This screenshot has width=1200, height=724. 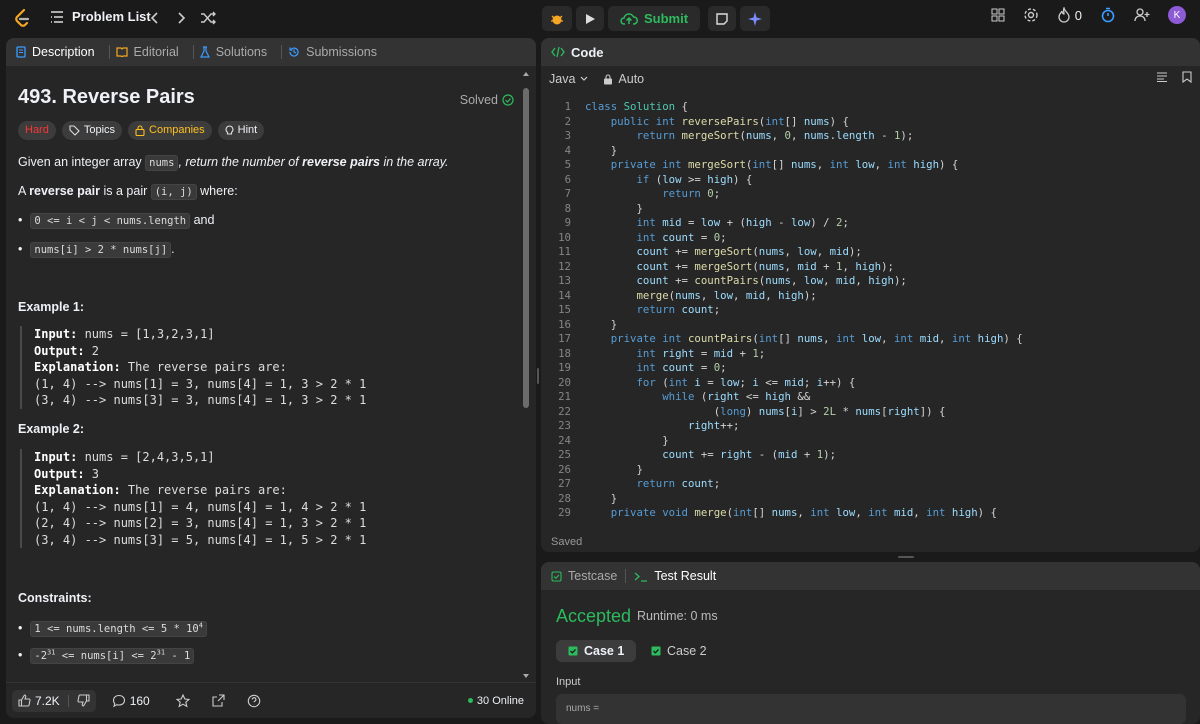 What do you see at coordinates (1031, 15) in the screenshot?
I see `gear-icon` at bounding box center [1031, 15].